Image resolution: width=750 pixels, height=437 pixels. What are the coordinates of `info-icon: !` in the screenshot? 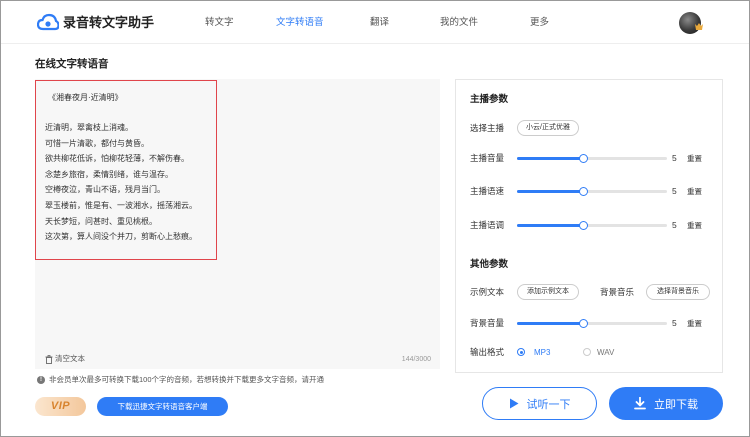 It's located at (41, 380).